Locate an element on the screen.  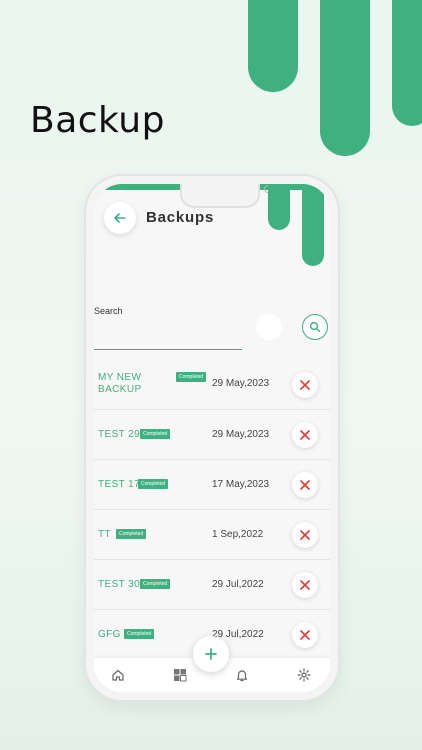
backup-name: TEST 30 is located at coordinates (119, 584).